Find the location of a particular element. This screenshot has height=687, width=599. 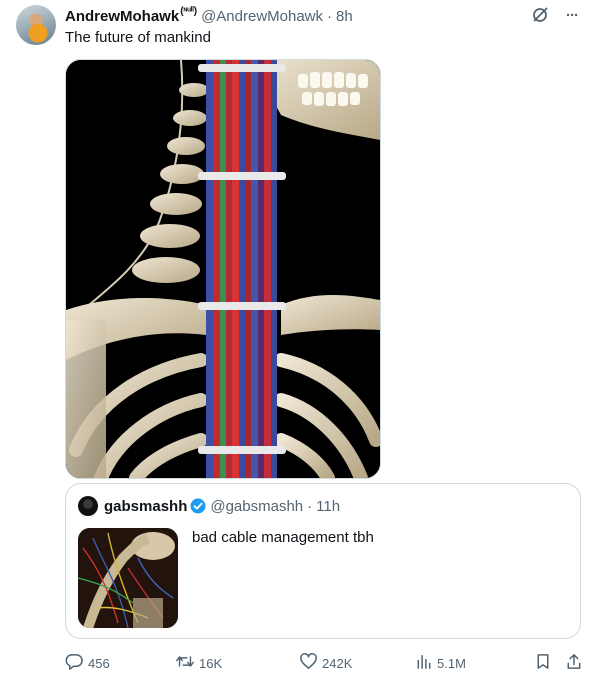

quoted-author-avatar is located at coordinates (88, 506).